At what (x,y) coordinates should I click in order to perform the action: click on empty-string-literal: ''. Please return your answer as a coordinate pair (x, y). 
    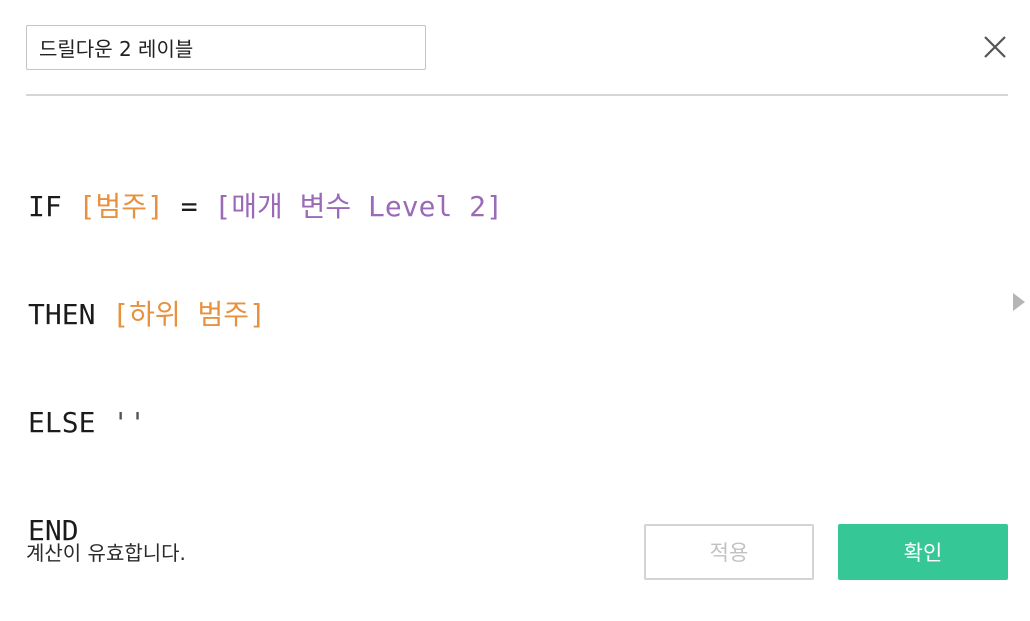
    Looking at the image, I should click on (129, 422).